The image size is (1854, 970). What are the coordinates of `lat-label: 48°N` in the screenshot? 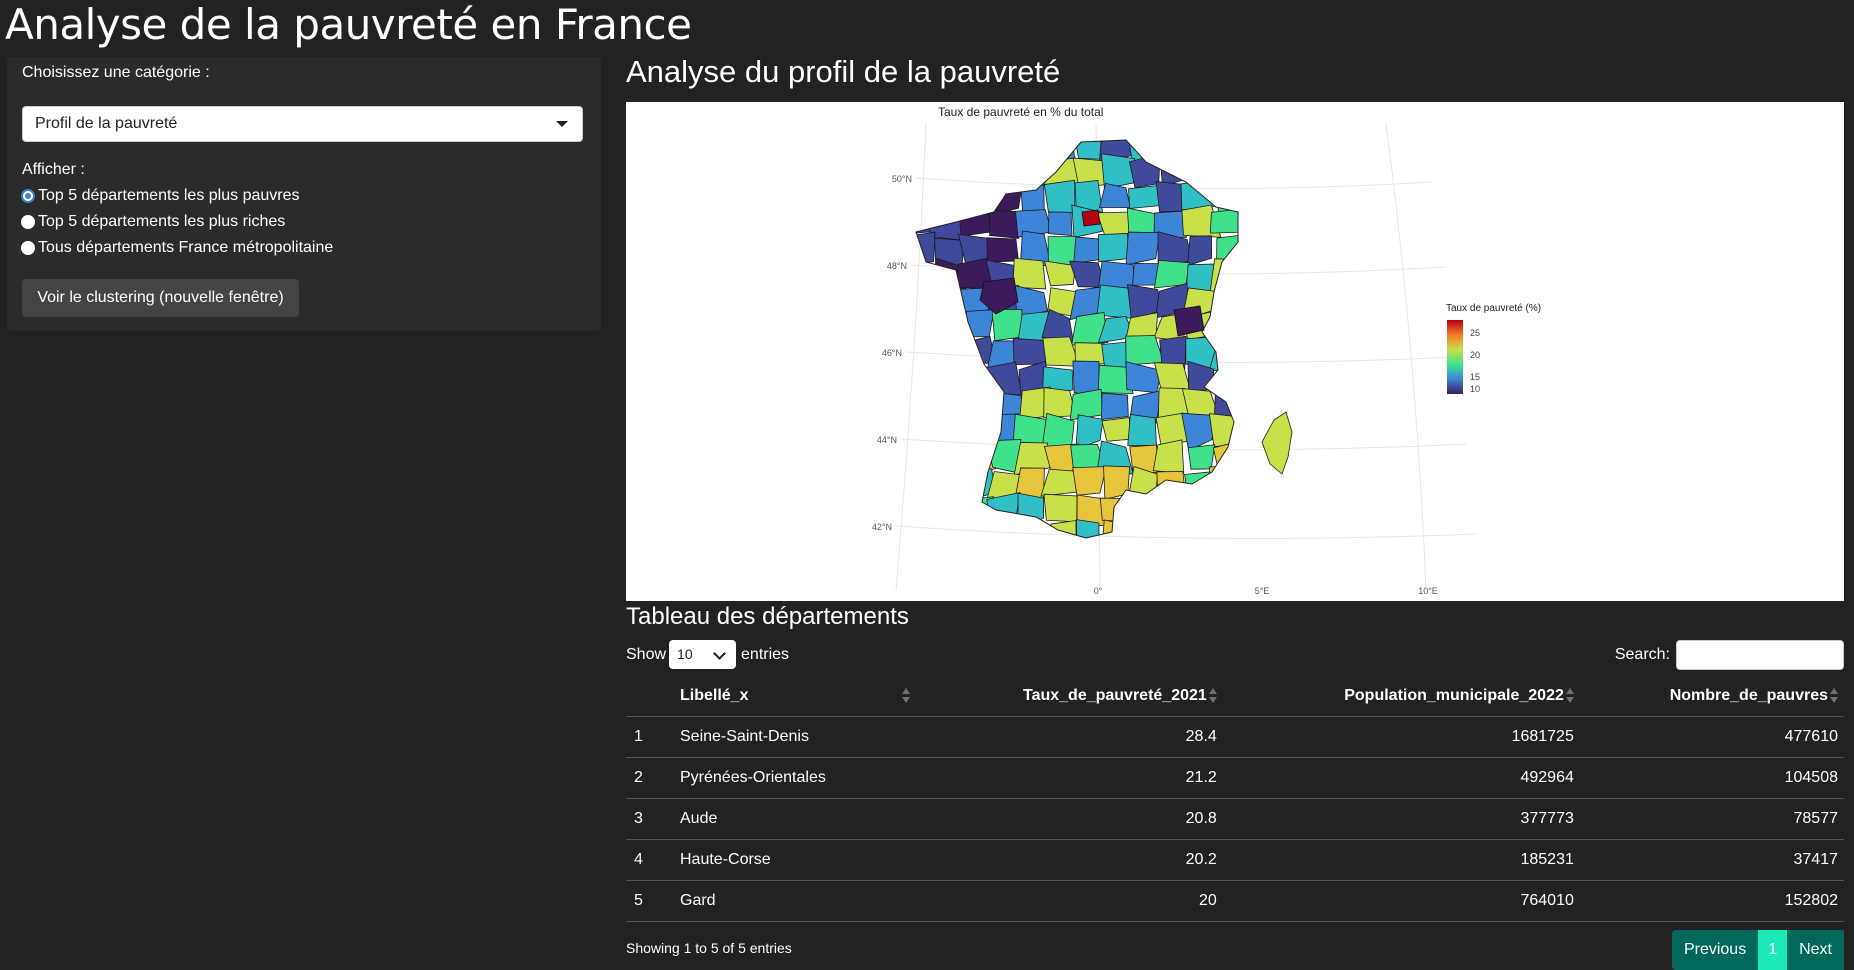 It's located at (897, 266).